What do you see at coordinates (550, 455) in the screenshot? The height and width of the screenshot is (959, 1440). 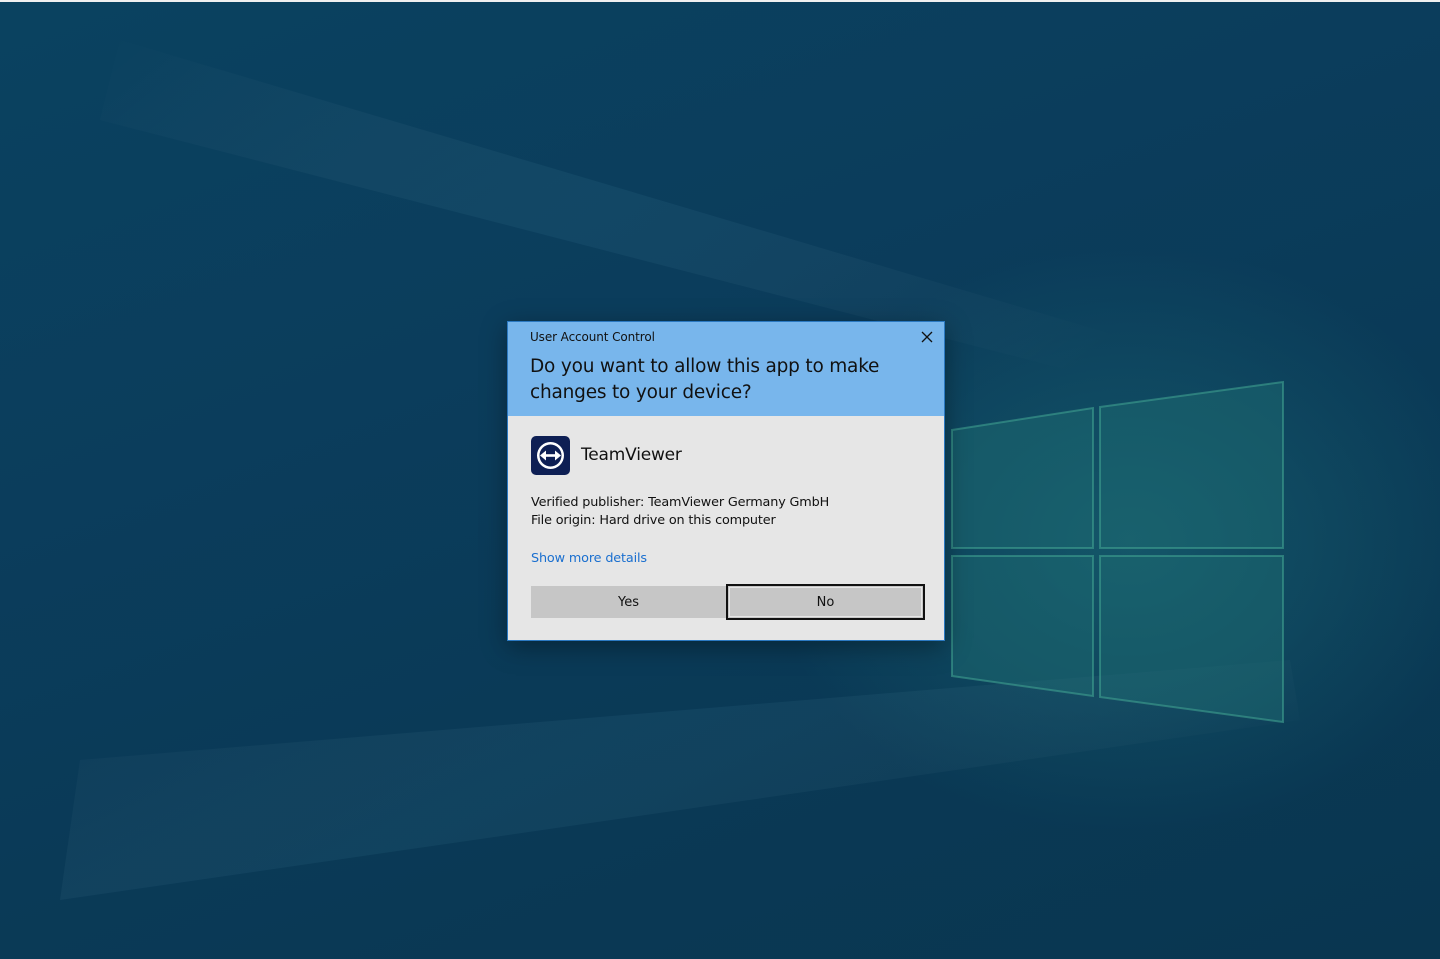 I see `teamviewer-logo-icon` at bounding box center [550, 455].